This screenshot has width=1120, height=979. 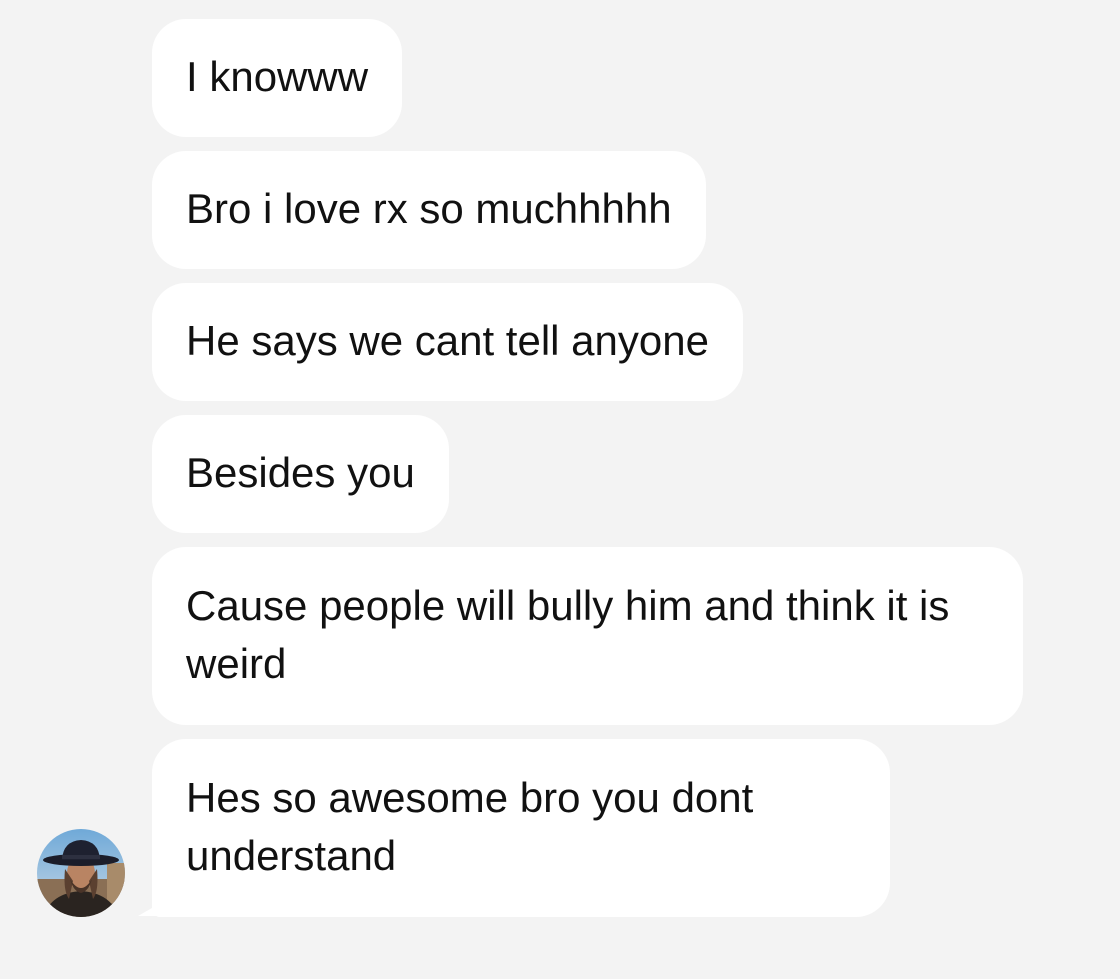 I want to click on message-text: I knowww, so click(x=277, y=76).